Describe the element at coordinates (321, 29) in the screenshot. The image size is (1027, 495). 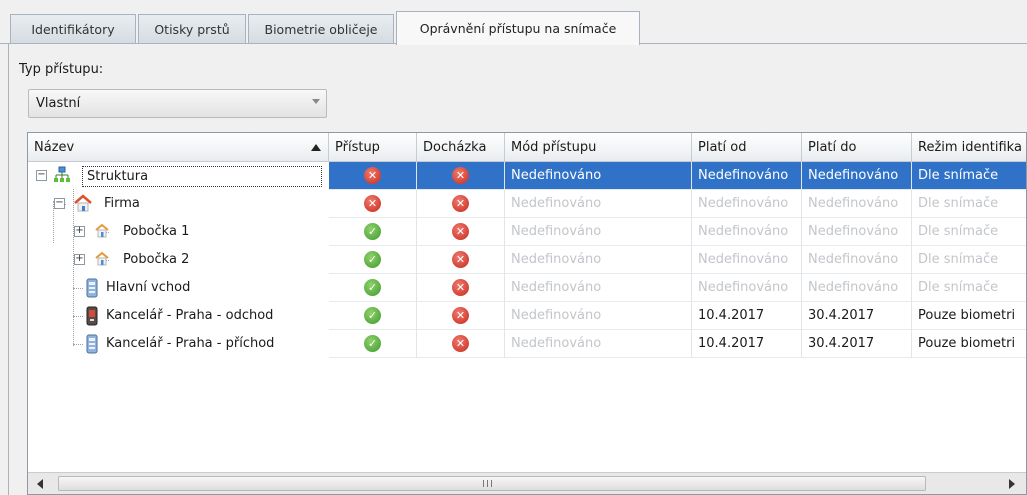
I see `tab-biometrie-obliceje: Biometrie obličeje` at that location.